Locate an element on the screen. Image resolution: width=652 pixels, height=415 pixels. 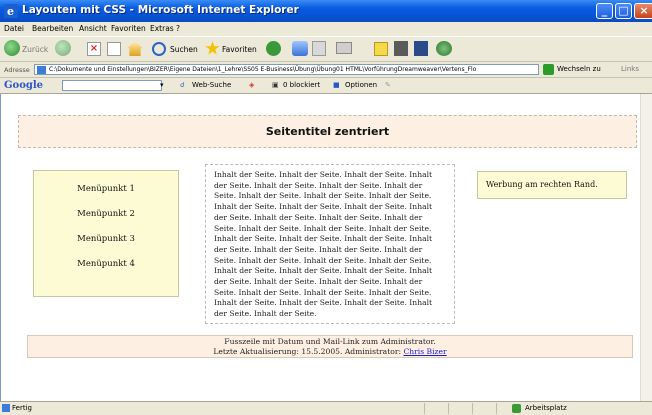
options-icon: ■ is located at coordinates (336, 85).